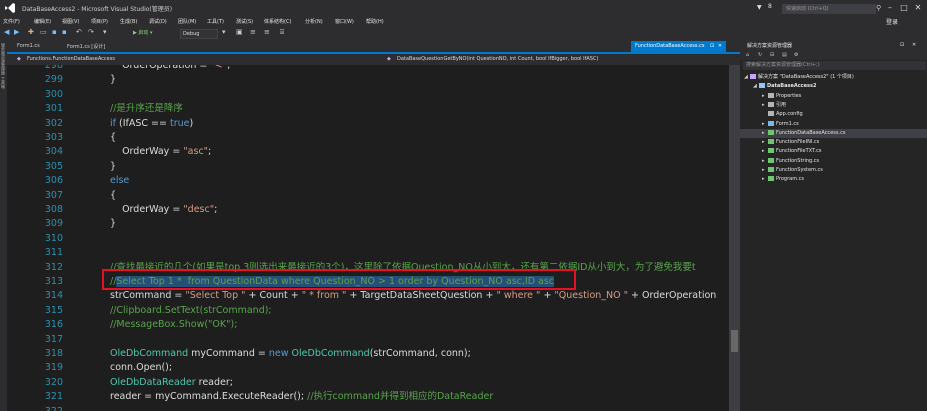  Describe the element at coordinates (64, 32) in the screenshot. I see `save-all-icon: ▪` at that location.